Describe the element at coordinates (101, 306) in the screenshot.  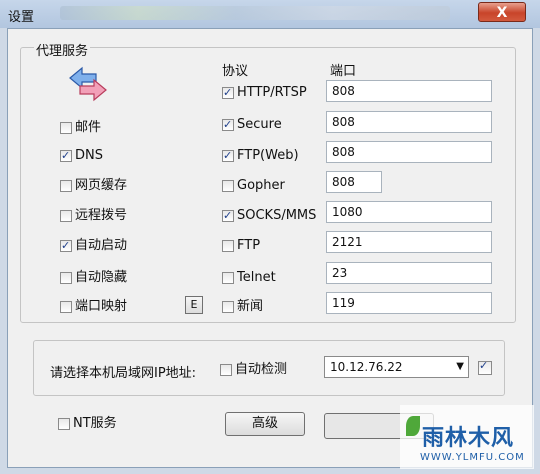
I see `option-label: 端口映射` at that location.